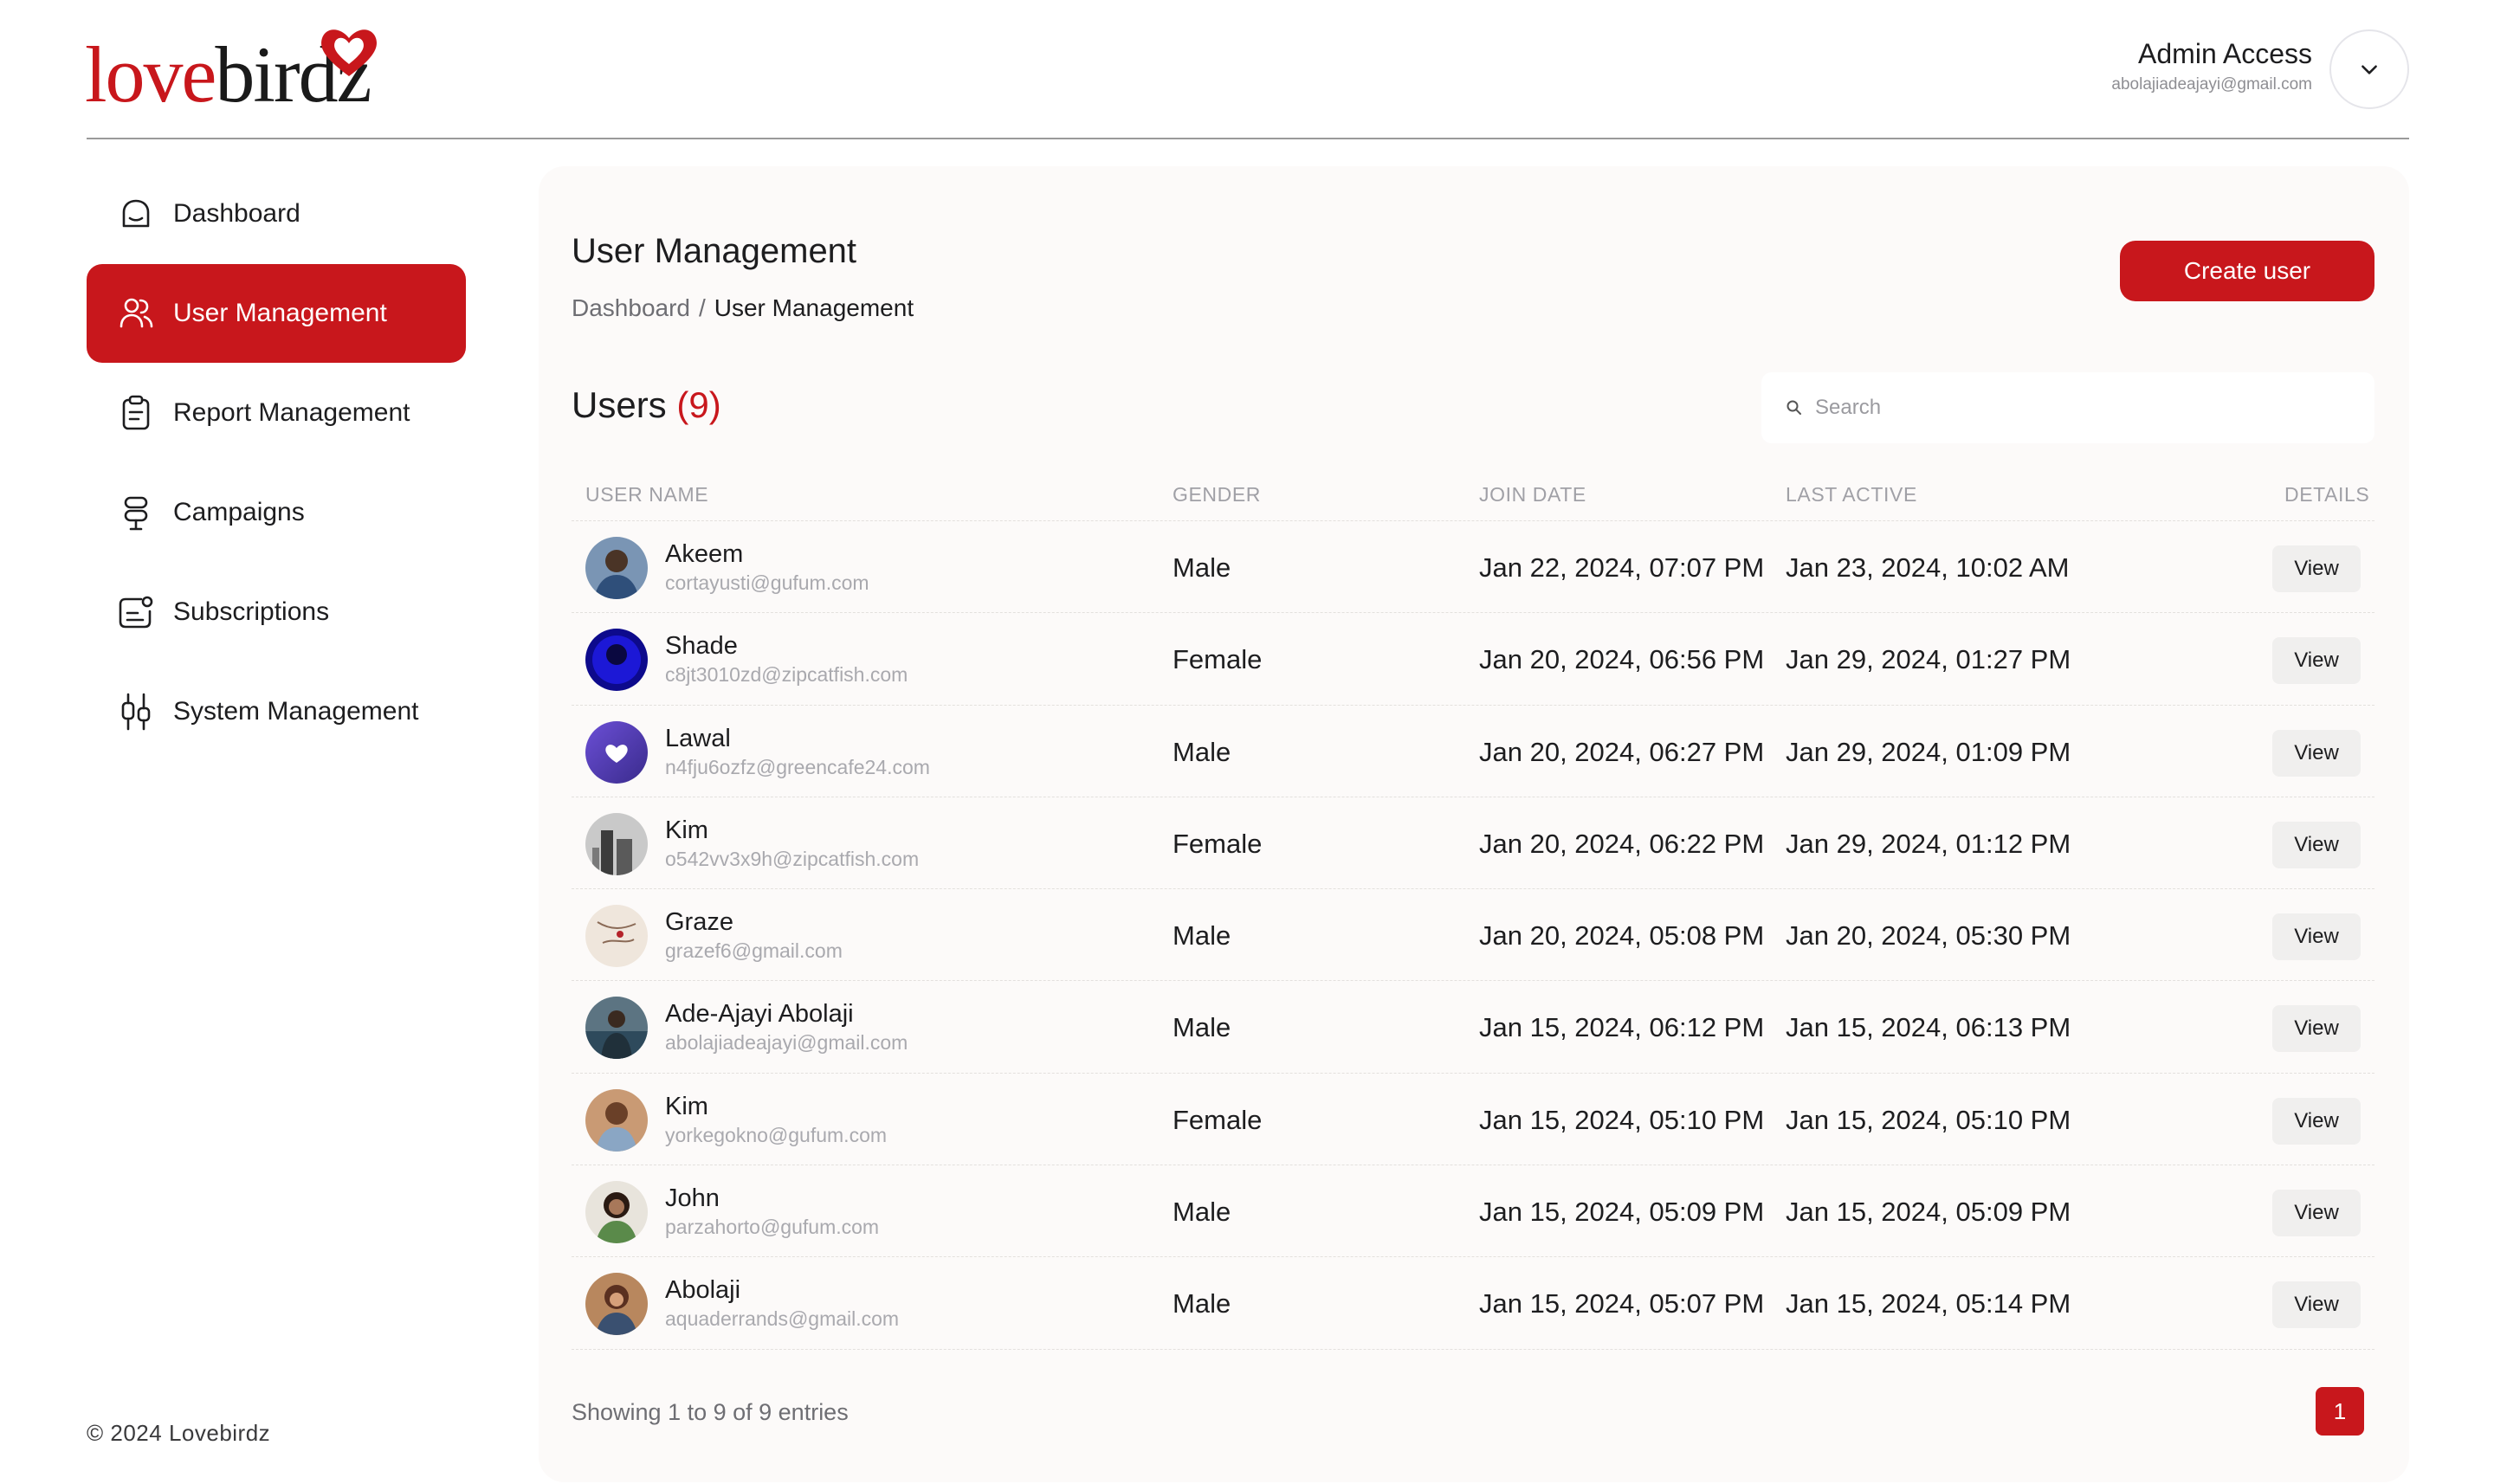 Image resolution: width=2494 pixels, height=1484 pixels. I want to click on user-email: parzahorto@gufum.com, so click(772, 1227).